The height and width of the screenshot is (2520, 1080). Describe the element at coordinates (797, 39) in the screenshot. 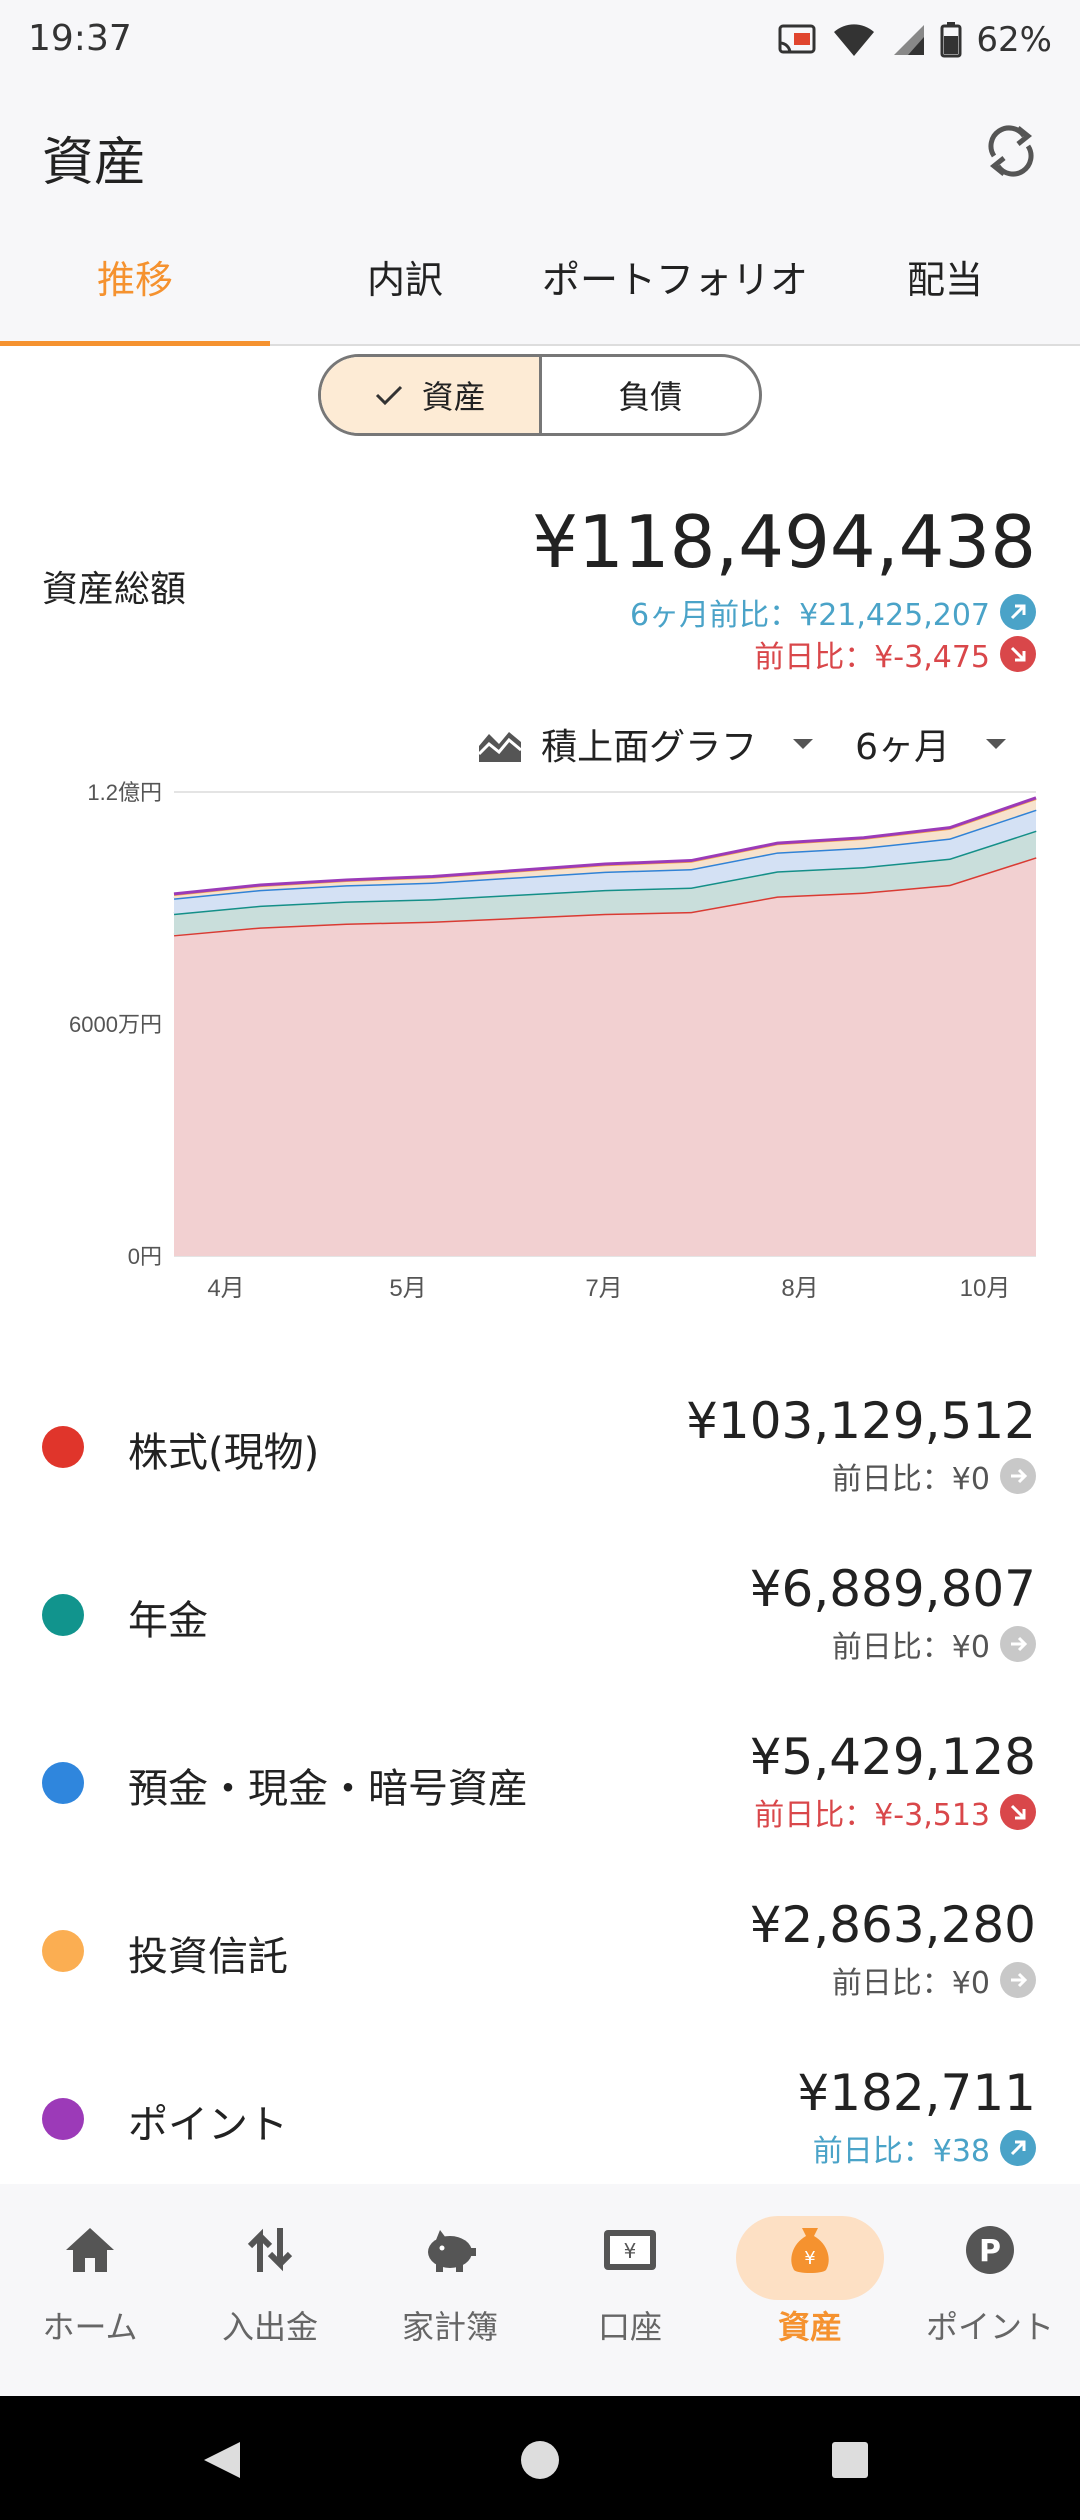

I see `cast-icon` at that location.